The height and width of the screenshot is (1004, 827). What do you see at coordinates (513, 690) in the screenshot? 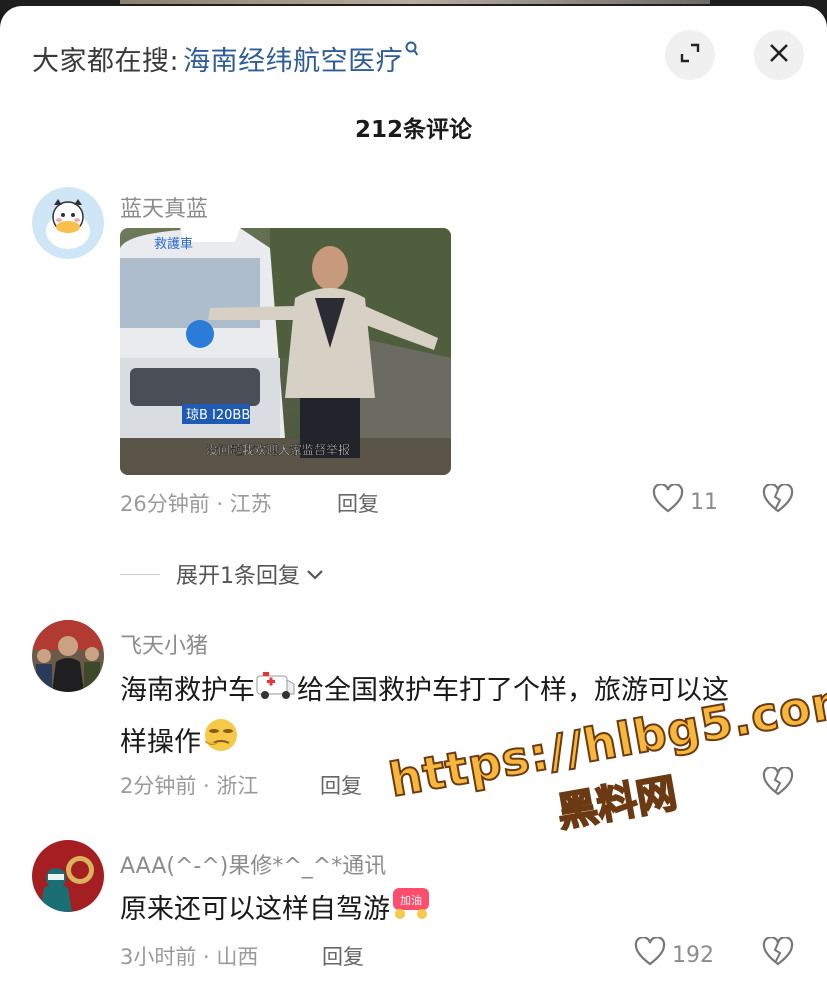
I see `comment-text-part: 给全国救护车打了个样，旅游可以这` at bounding box center [513, 690].